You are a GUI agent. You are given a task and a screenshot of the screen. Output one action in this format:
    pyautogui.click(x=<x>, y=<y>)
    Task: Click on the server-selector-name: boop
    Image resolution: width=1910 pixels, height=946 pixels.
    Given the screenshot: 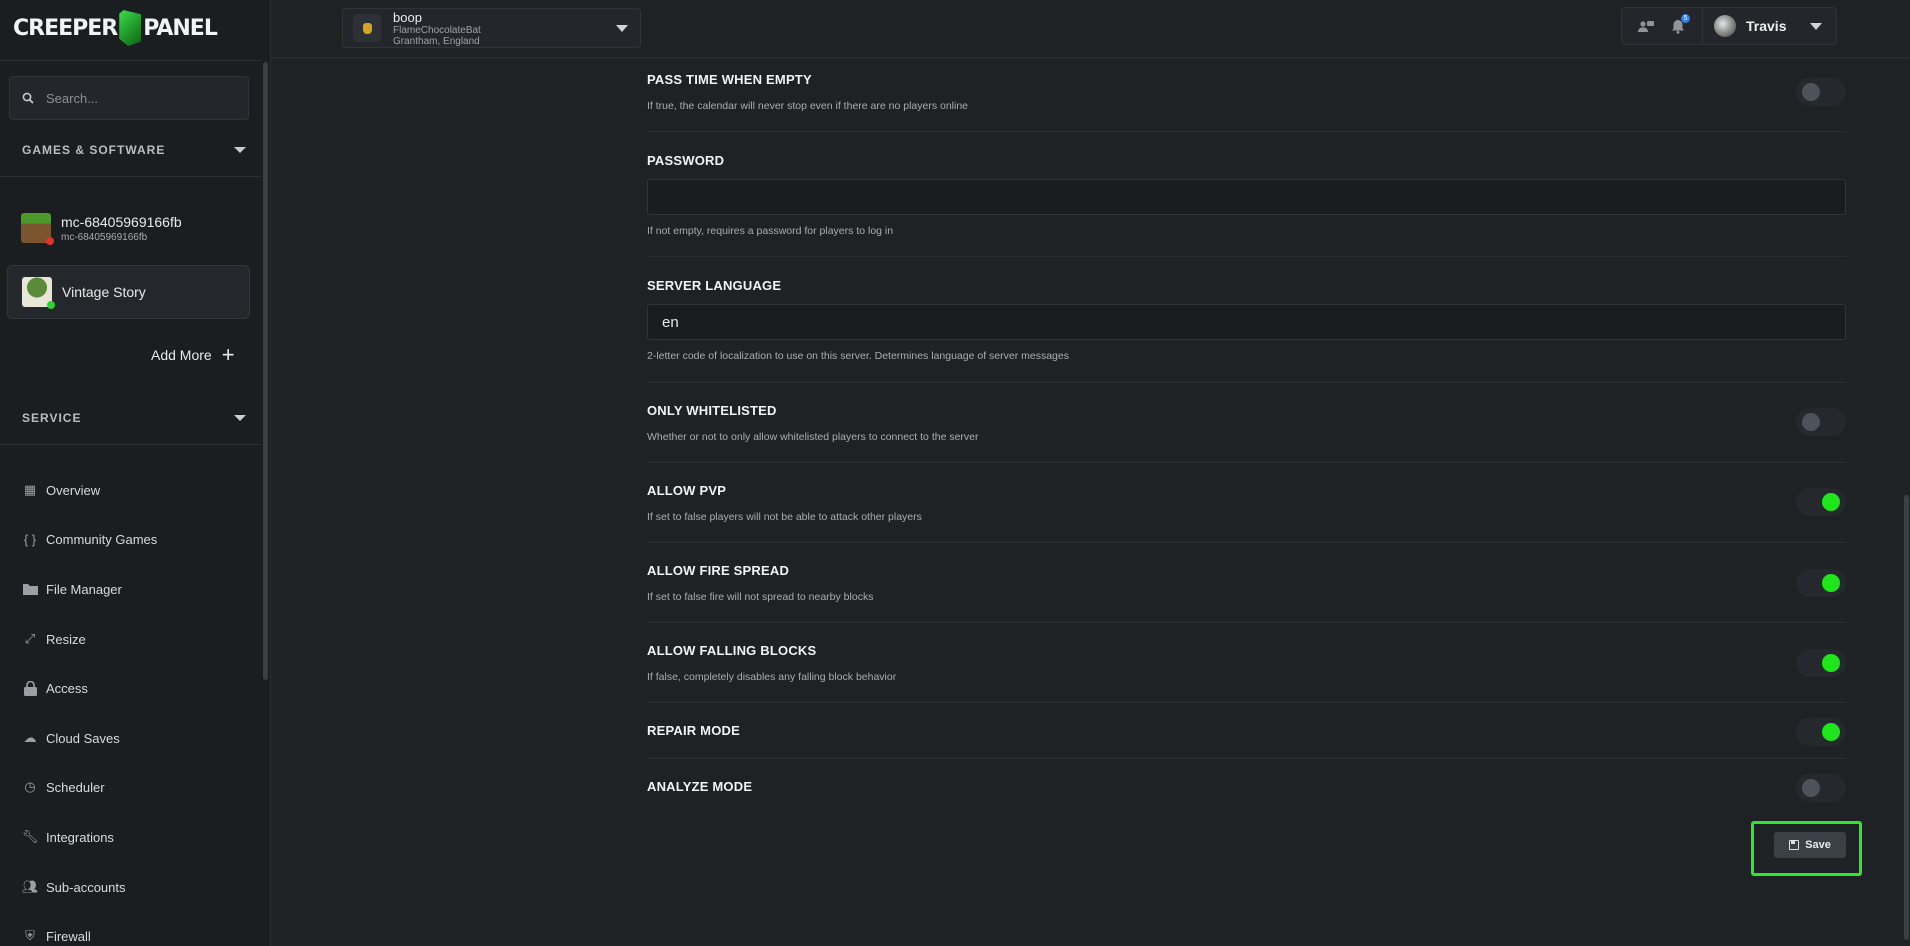 What is the action you would take?
    pyautogui.click(x=407, y=17)
    